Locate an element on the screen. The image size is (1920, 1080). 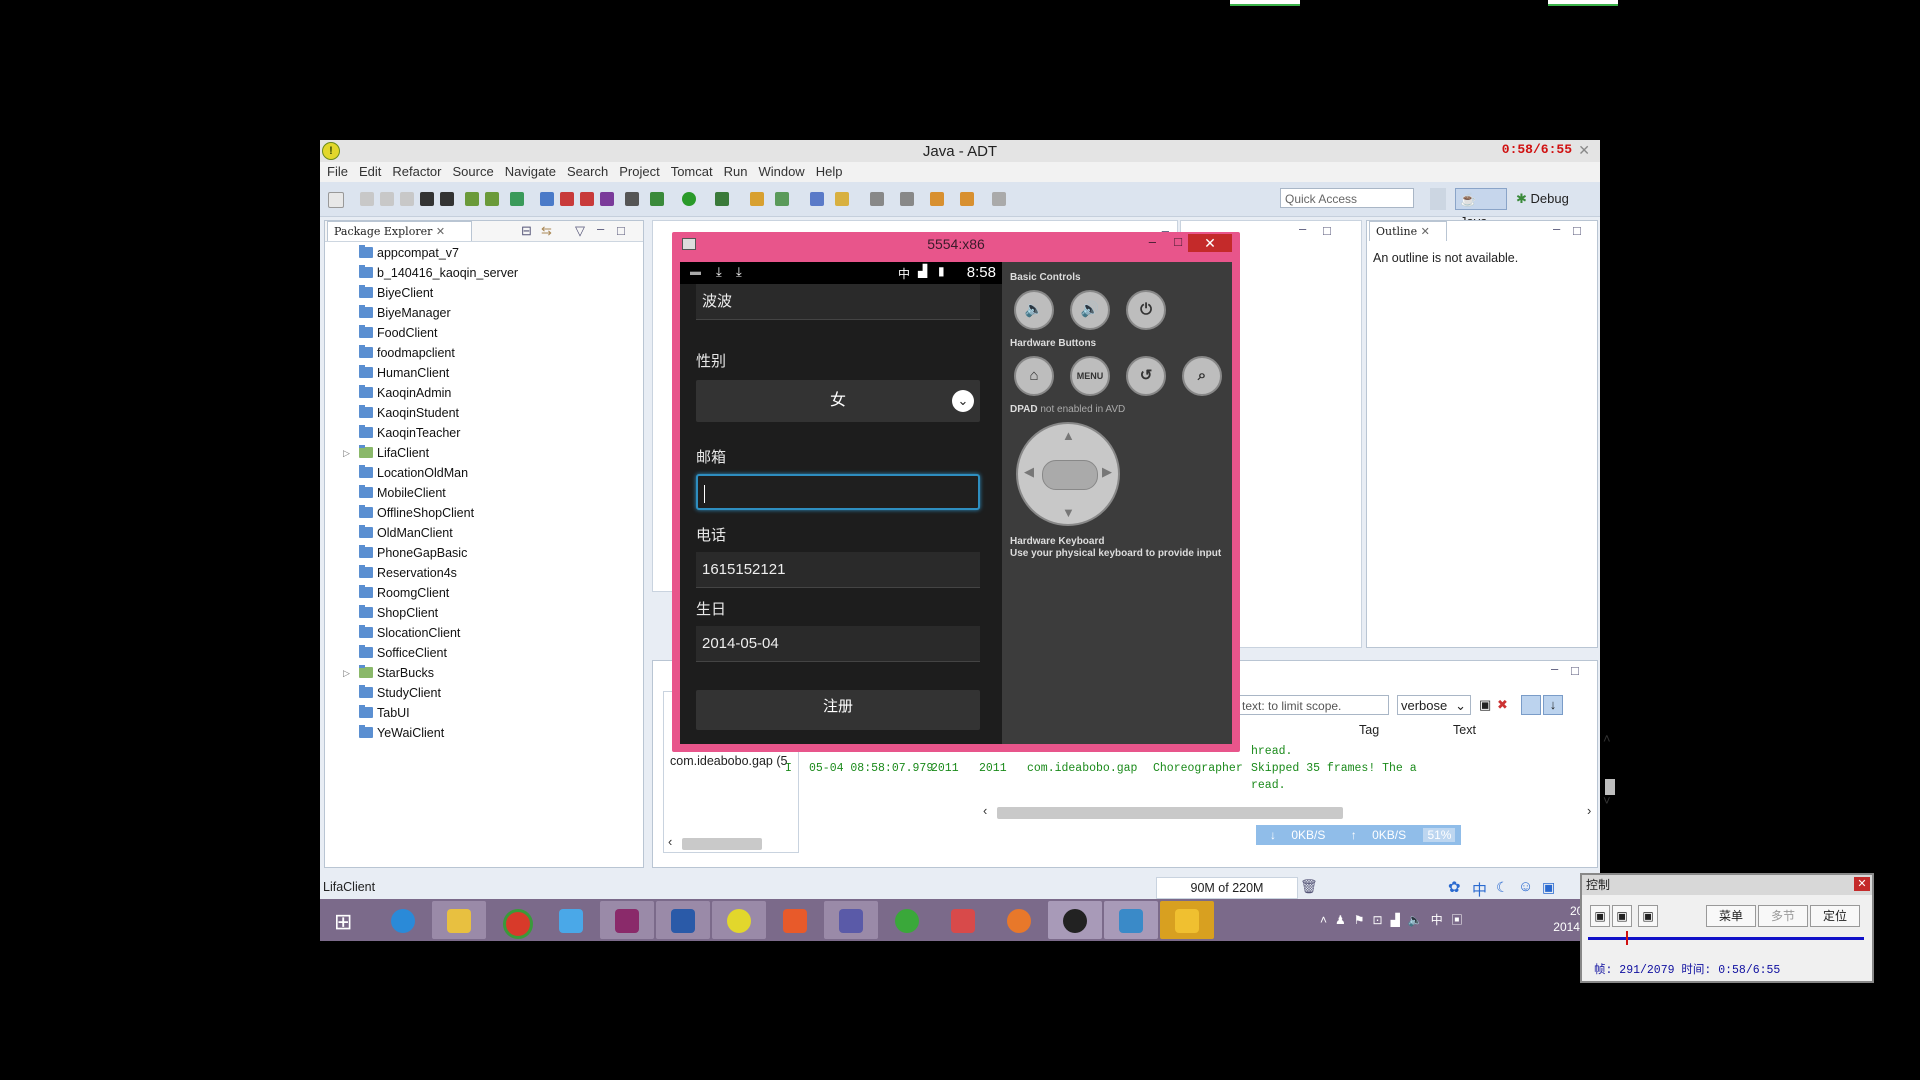
link-editor-icon: ⇆ is located at coordinates (546, 231).